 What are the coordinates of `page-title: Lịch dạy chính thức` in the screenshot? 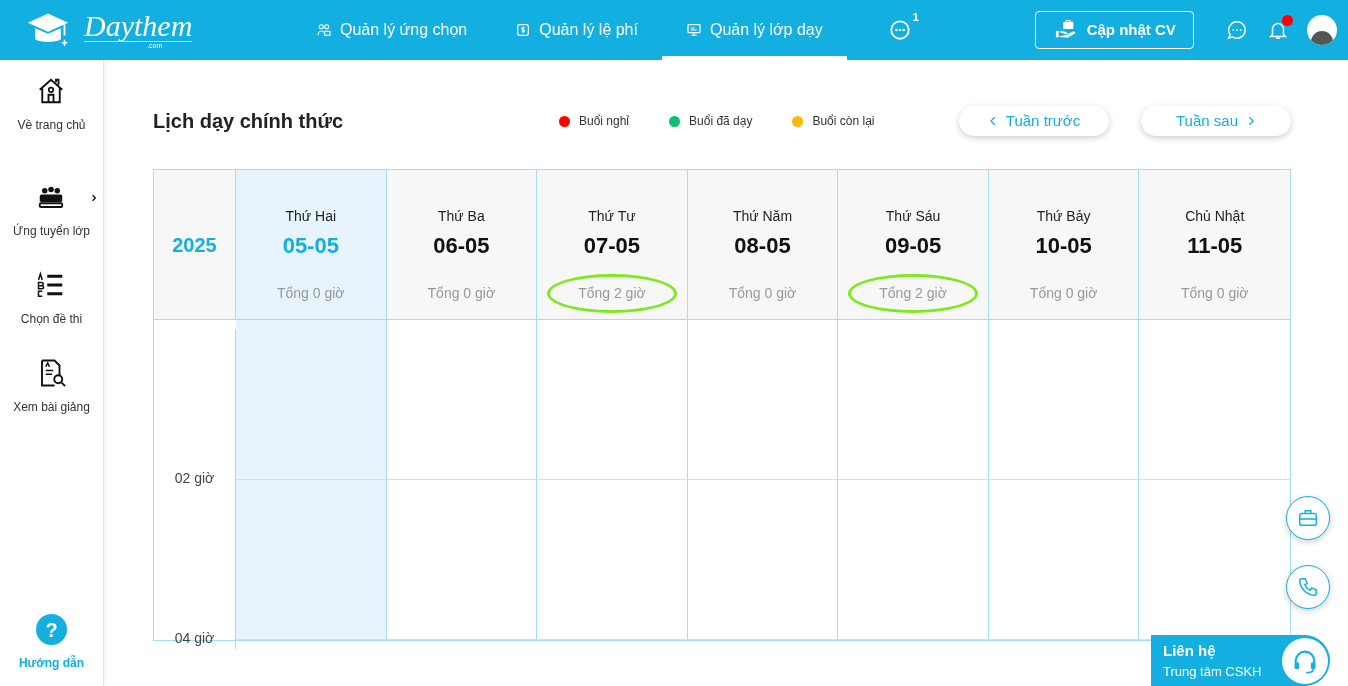 It's located at (249, 121).